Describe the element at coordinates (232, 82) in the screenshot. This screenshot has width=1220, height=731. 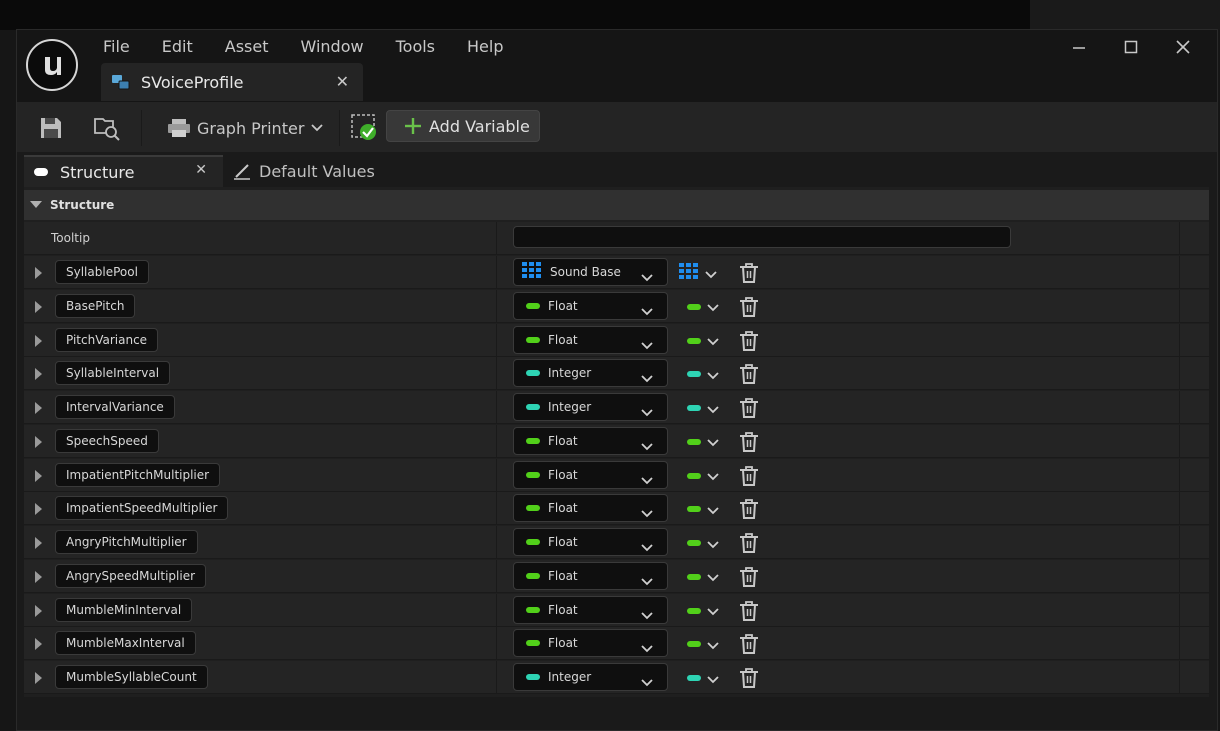
I see `document-tab: SVoiceProfile ✕` at that location.